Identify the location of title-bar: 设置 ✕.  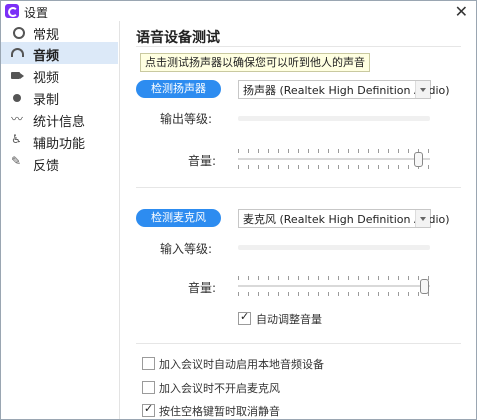
(238, 11).